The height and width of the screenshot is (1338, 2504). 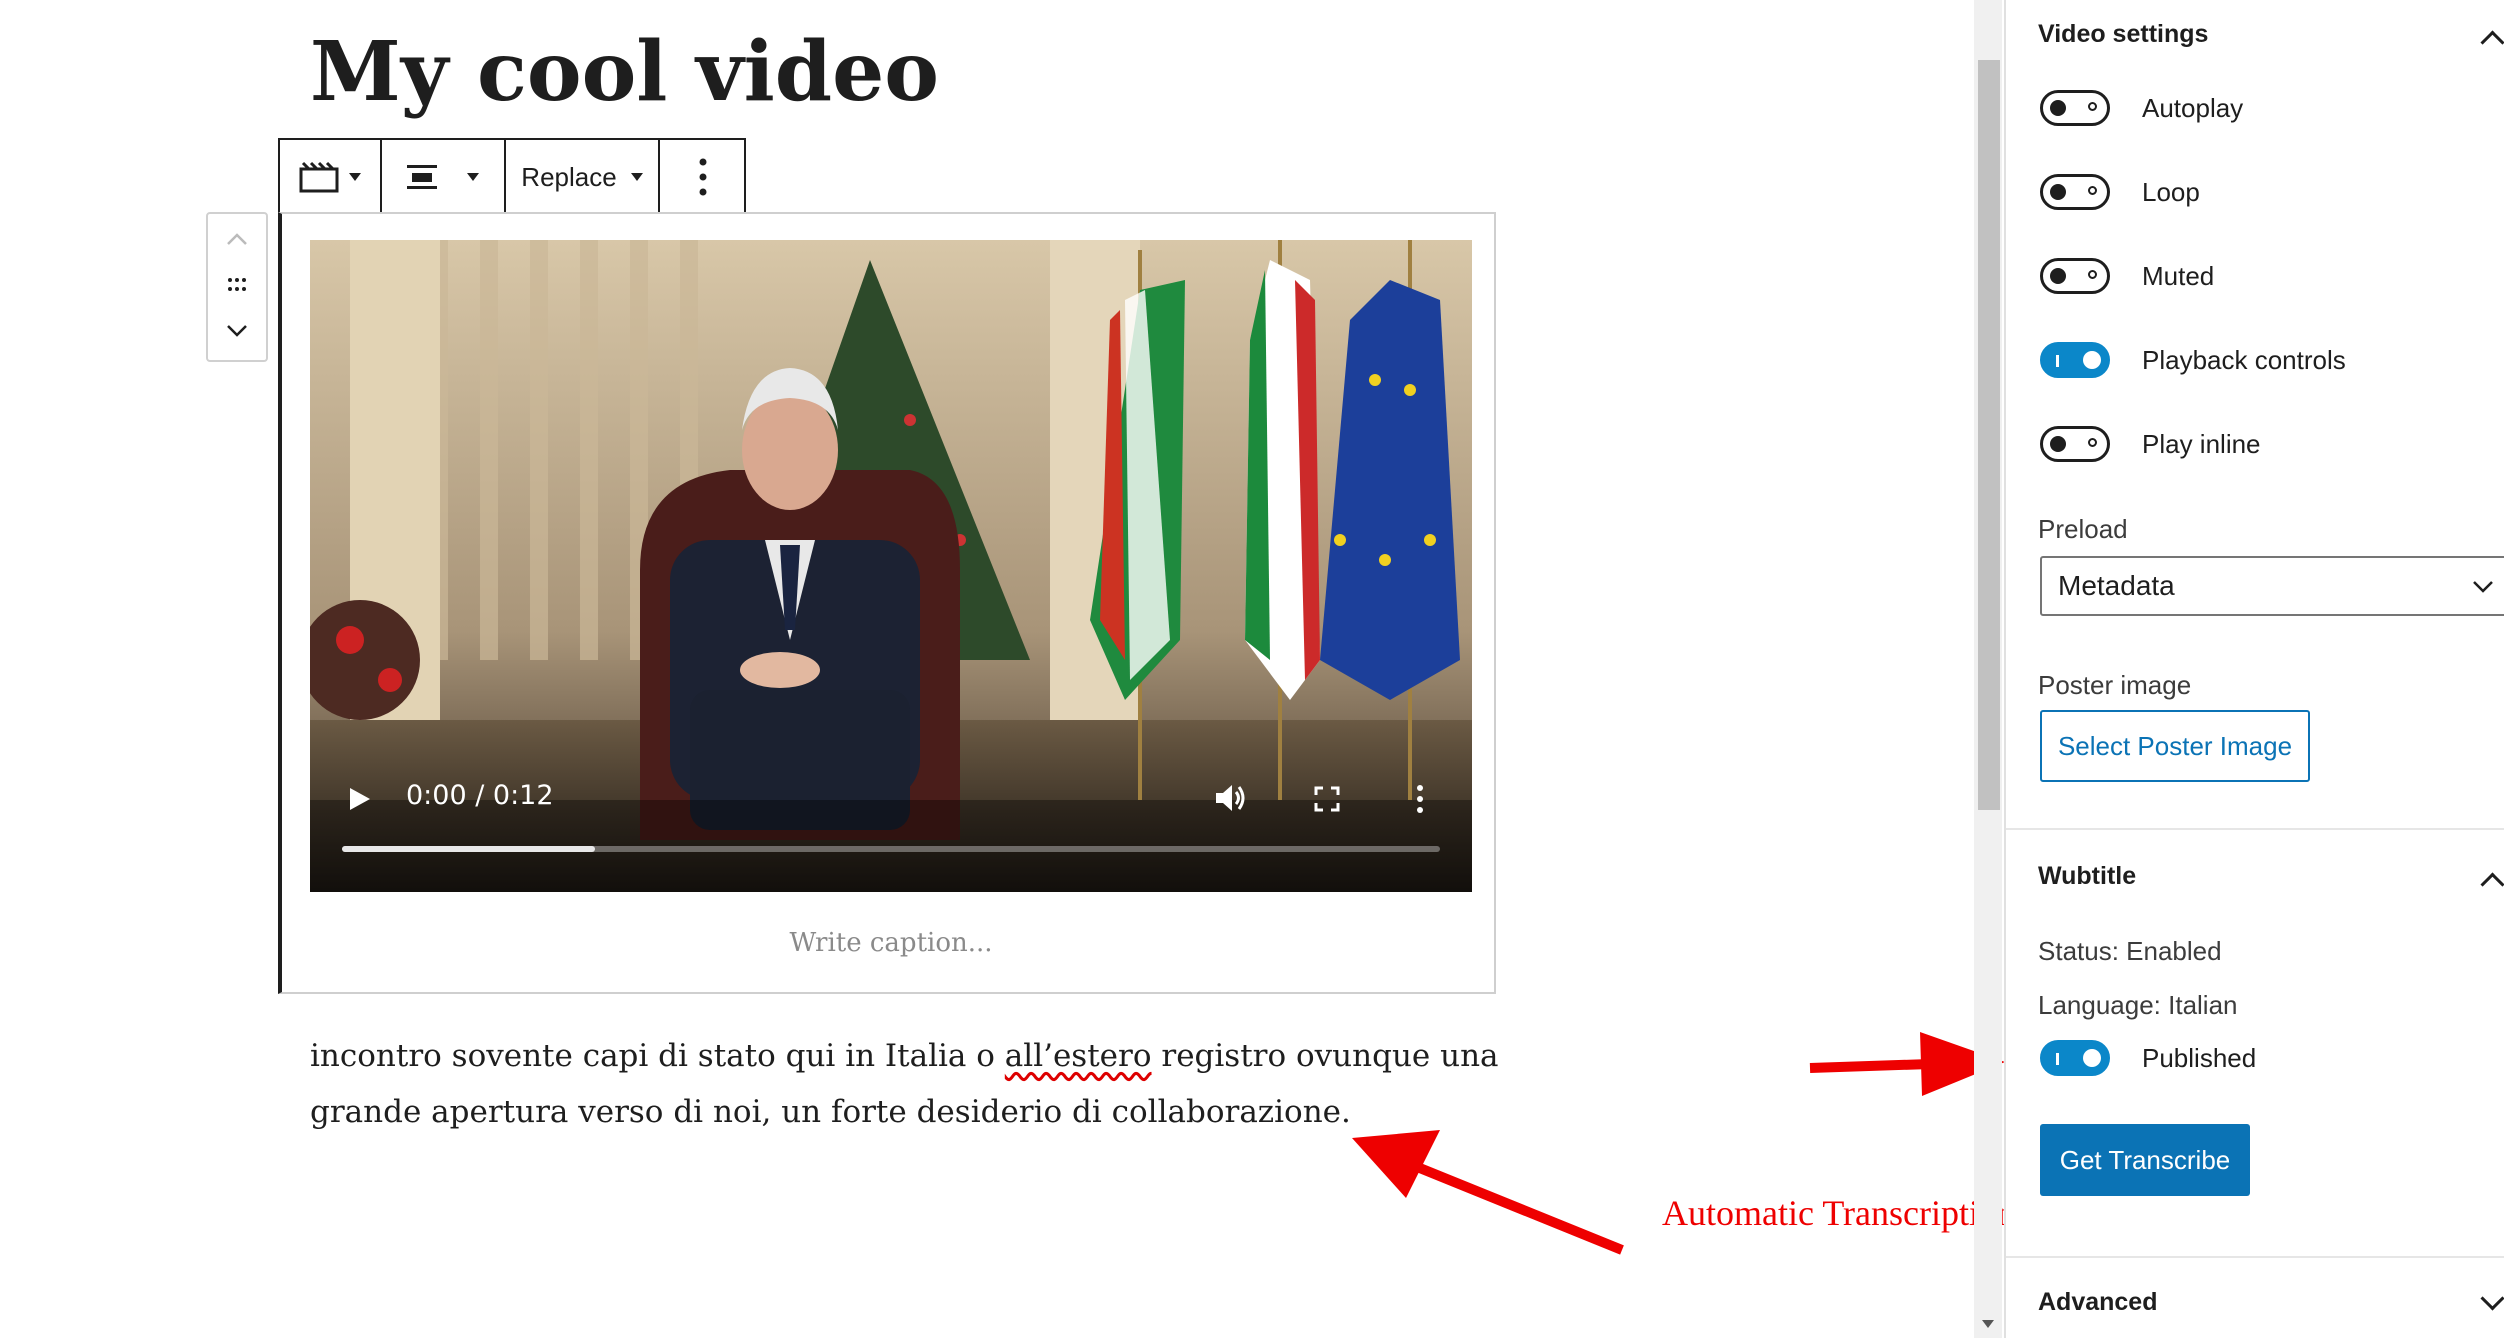 I want to click on scrollbar-thumb, so click(x=1989, y=435).